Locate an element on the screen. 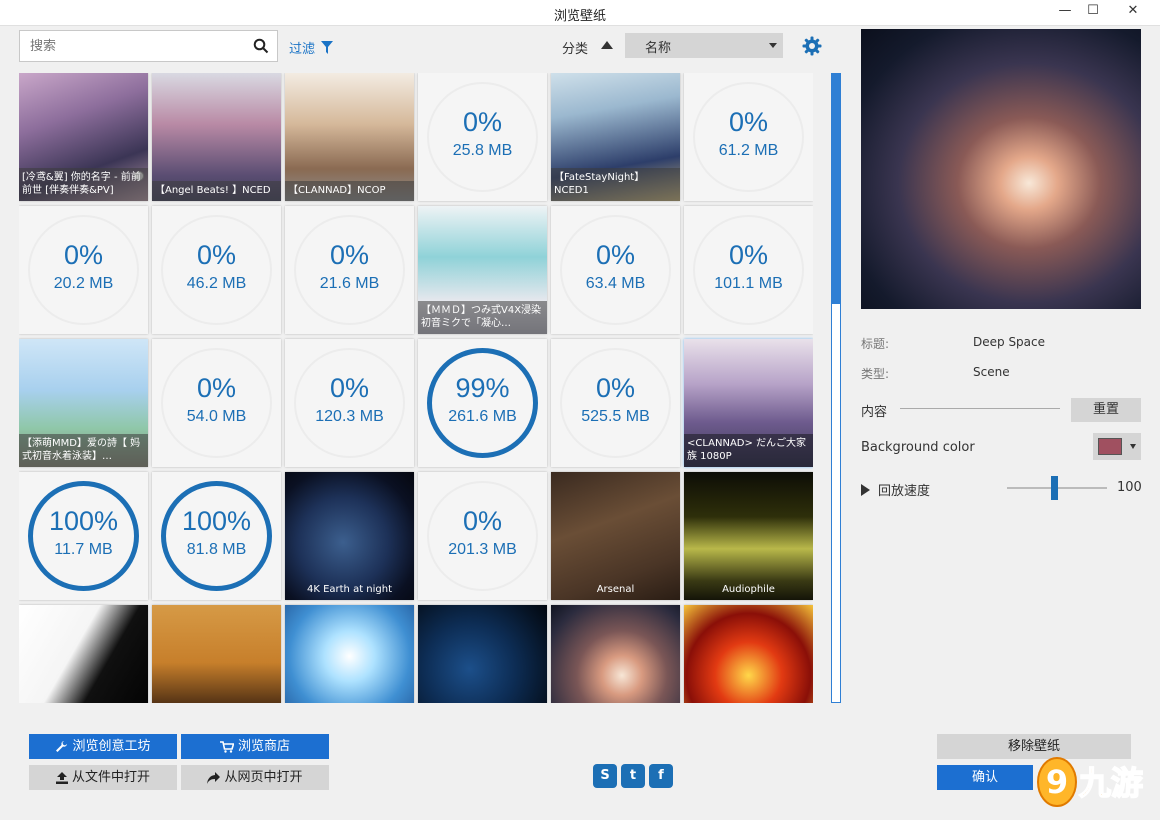 This screenshot has height=820, width=1160. search-box is located at coordinates (148, 46).